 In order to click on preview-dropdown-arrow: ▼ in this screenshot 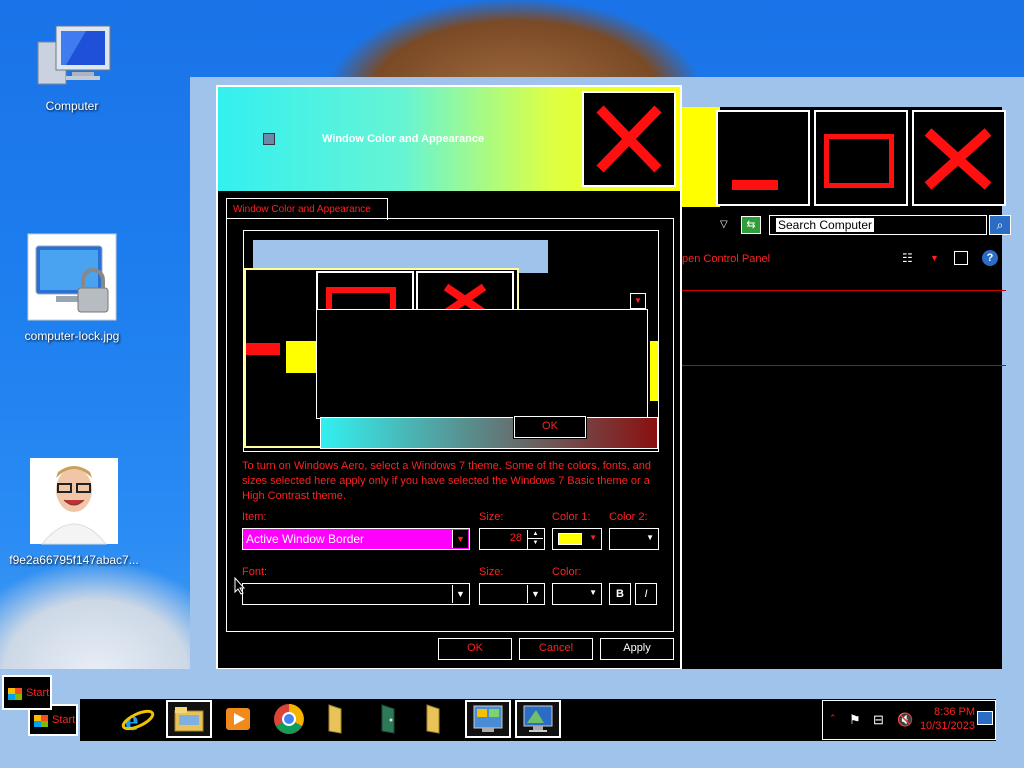, I will do `click(638, 301)`.